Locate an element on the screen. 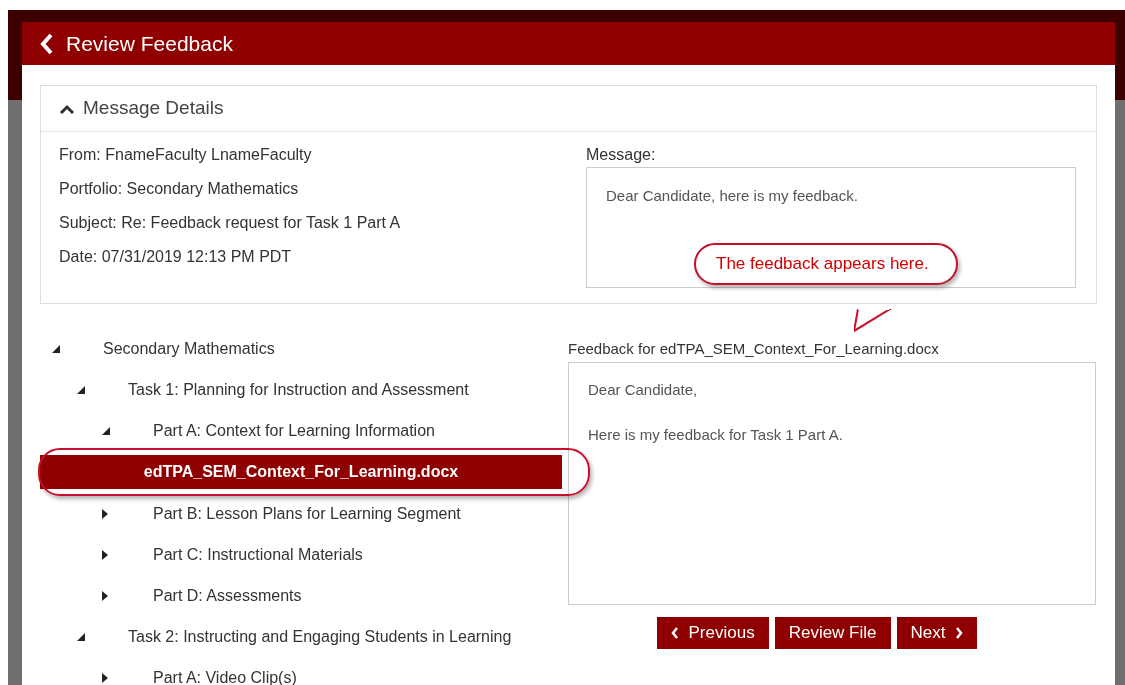 The image size is (1125, 685). callout-tail is located at coordinates (874, 321).